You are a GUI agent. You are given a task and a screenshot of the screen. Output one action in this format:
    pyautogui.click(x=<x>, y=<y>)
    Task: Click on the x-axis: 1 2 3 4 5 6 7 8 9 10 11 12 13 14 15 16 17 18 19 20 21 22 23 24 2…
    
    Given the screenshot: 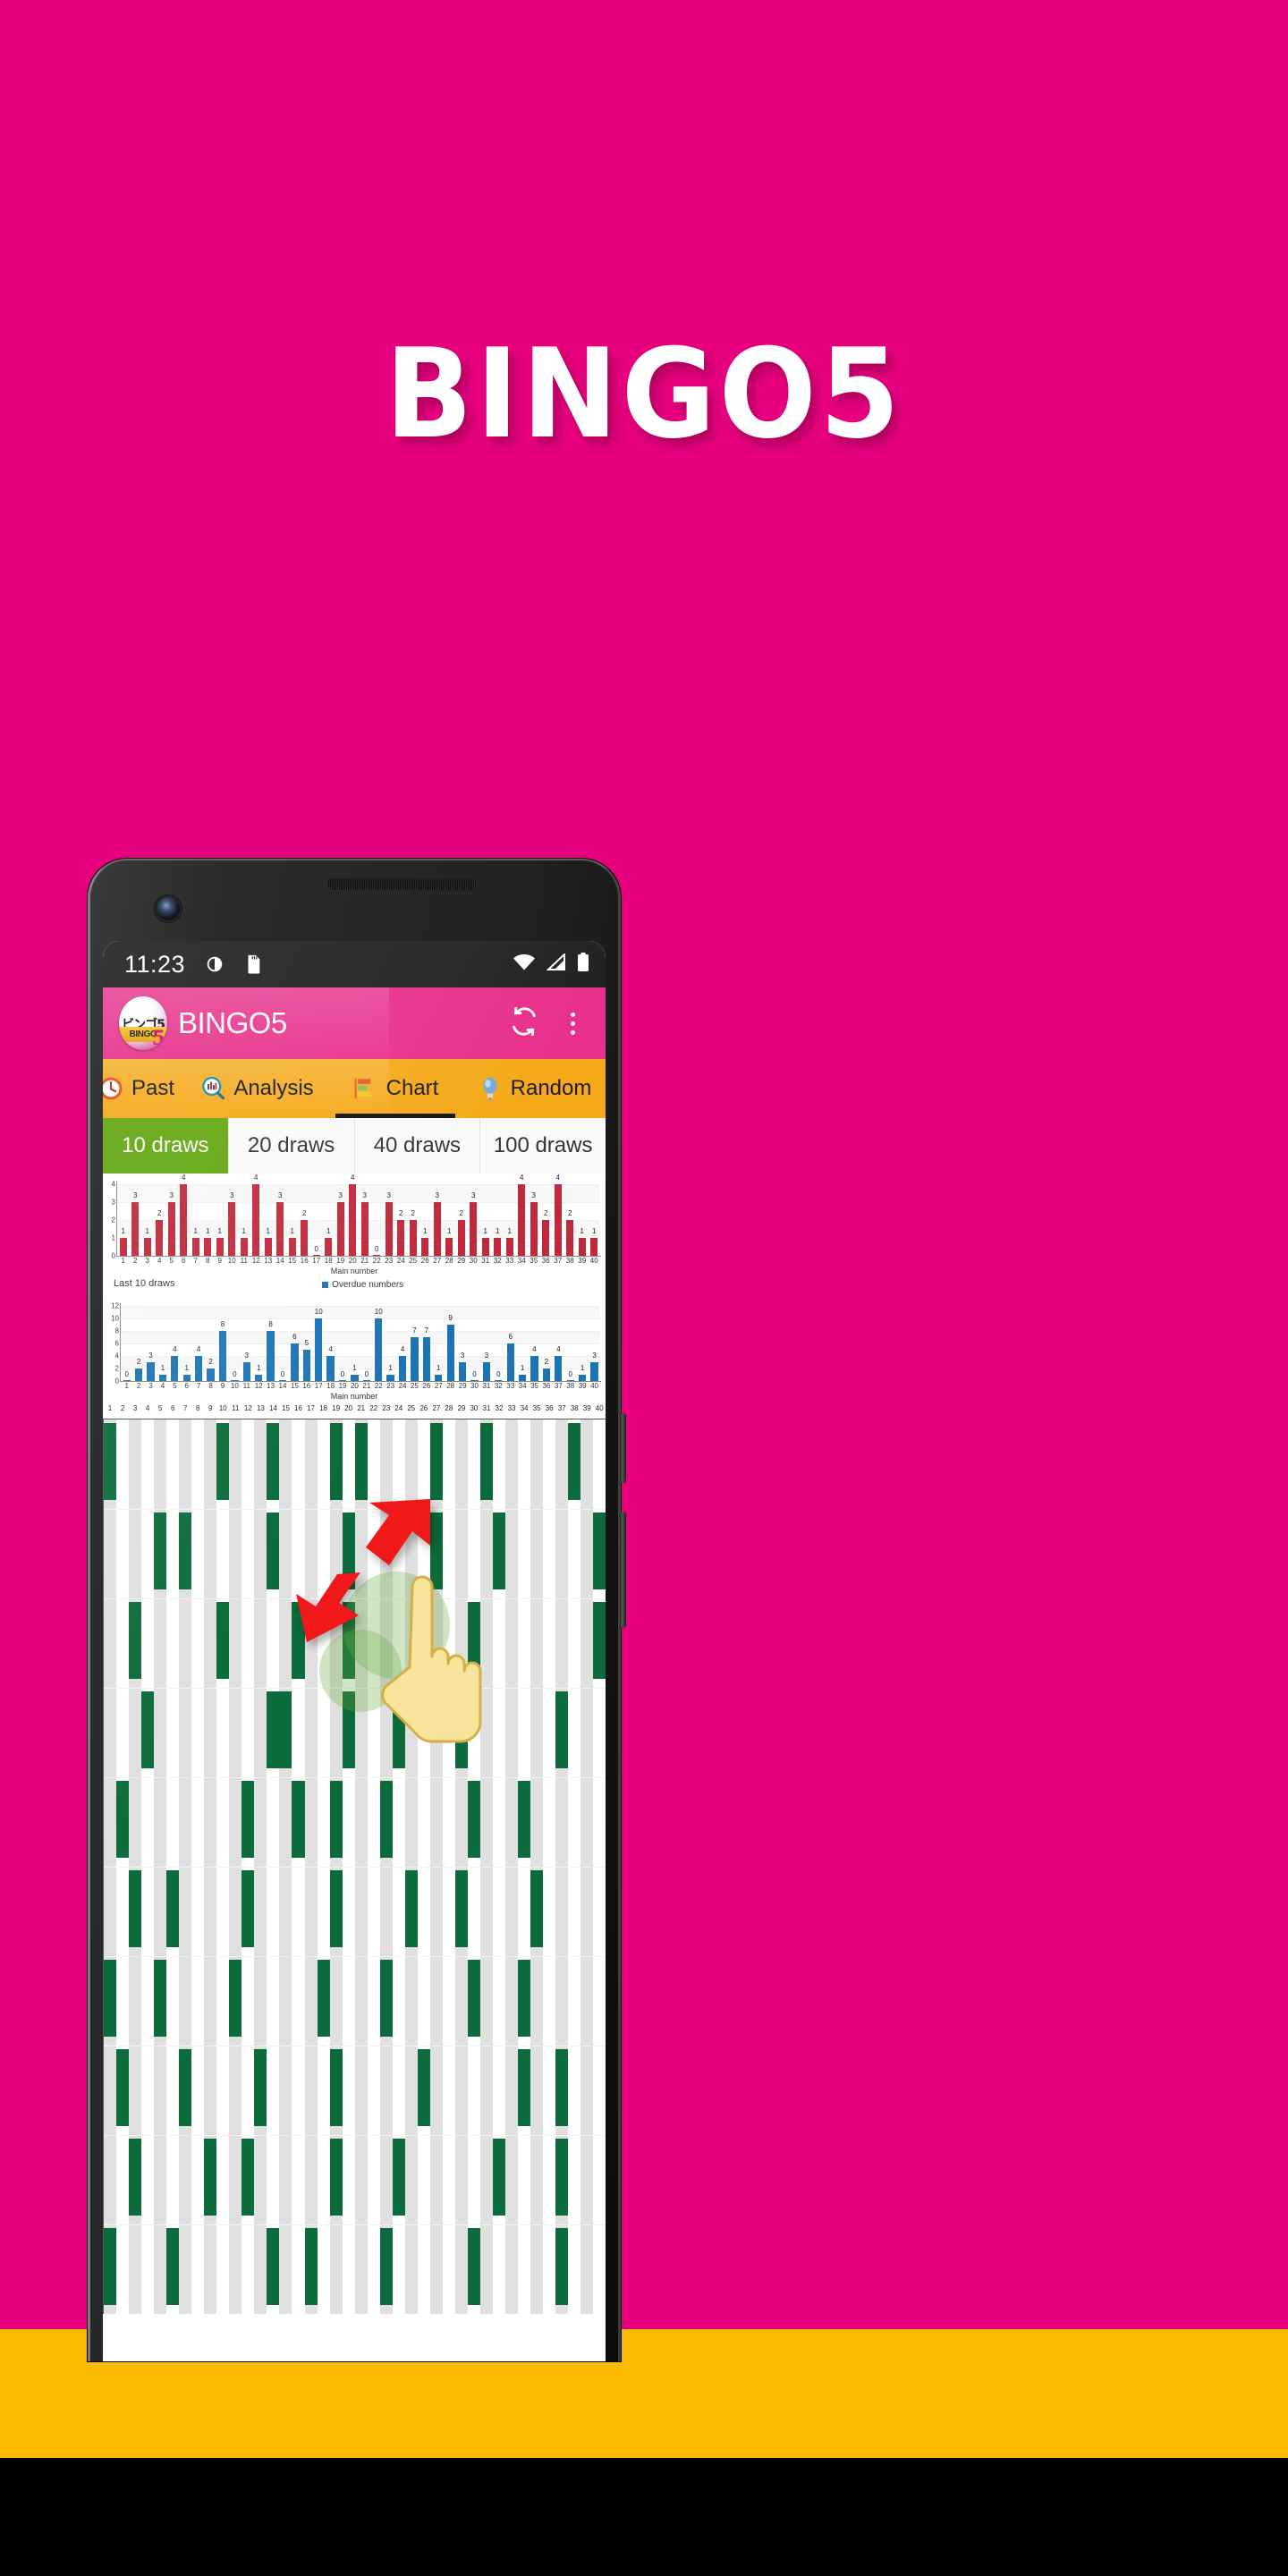 What is the action you would take?
    pyautogui.click(x=360, y=1386)
    